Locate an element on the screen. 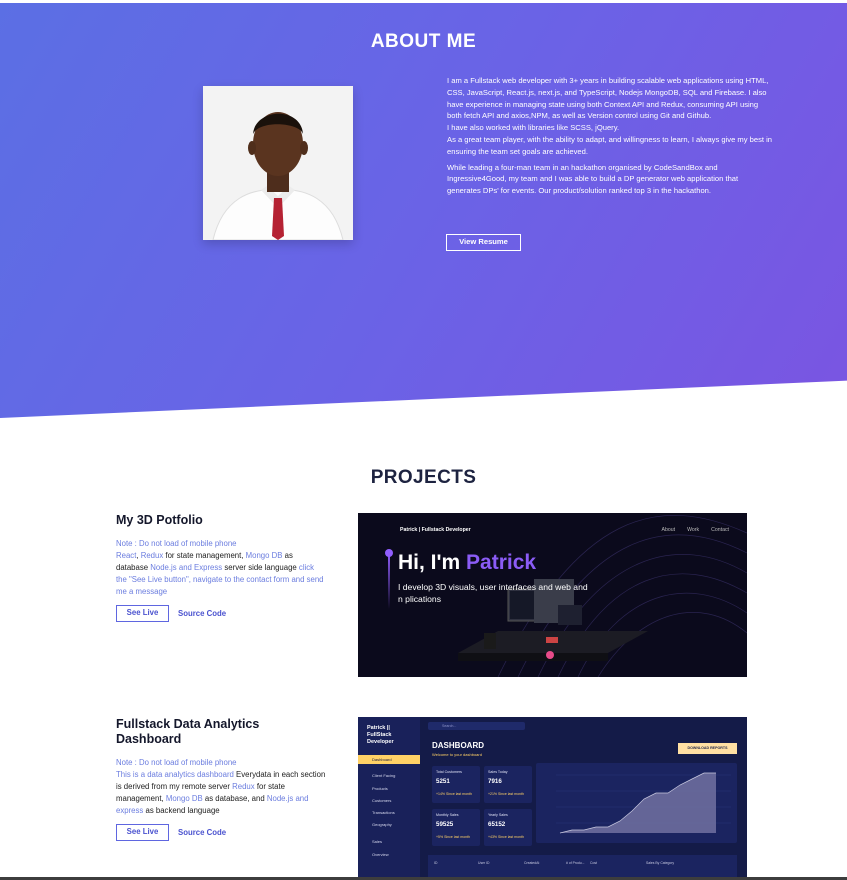  preview-heading-name: Patrick is located at coordinates (501, 562).